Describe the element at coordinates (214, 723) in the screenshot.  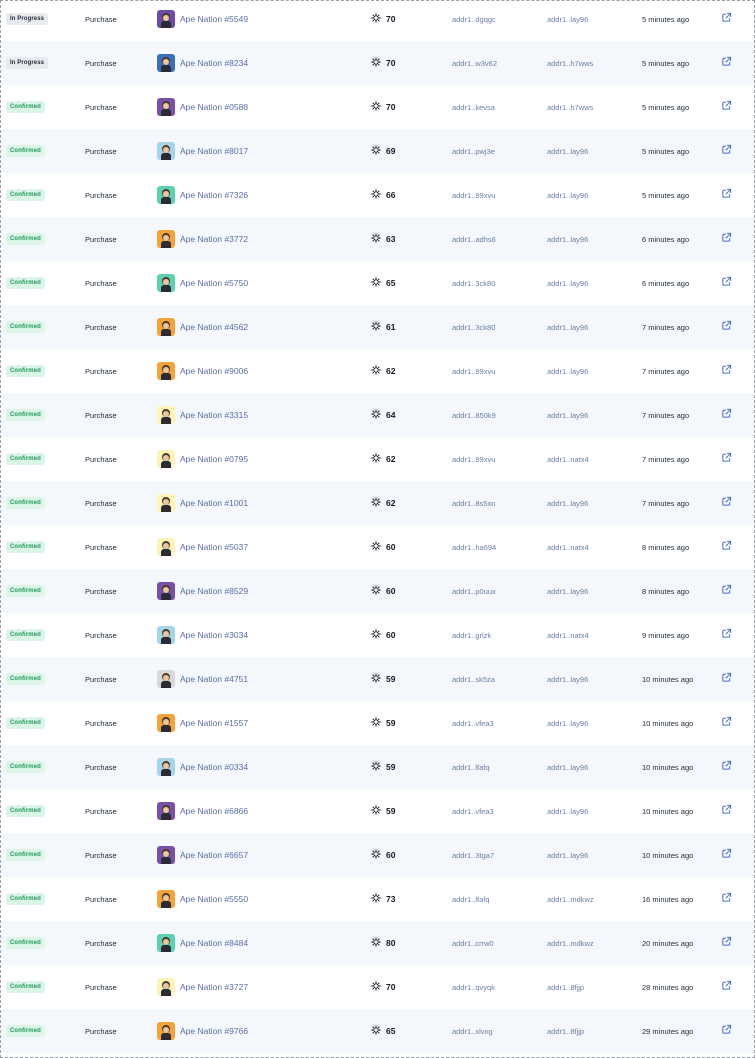
I see `asset-name-link: Ape Nation #1557` at that location.